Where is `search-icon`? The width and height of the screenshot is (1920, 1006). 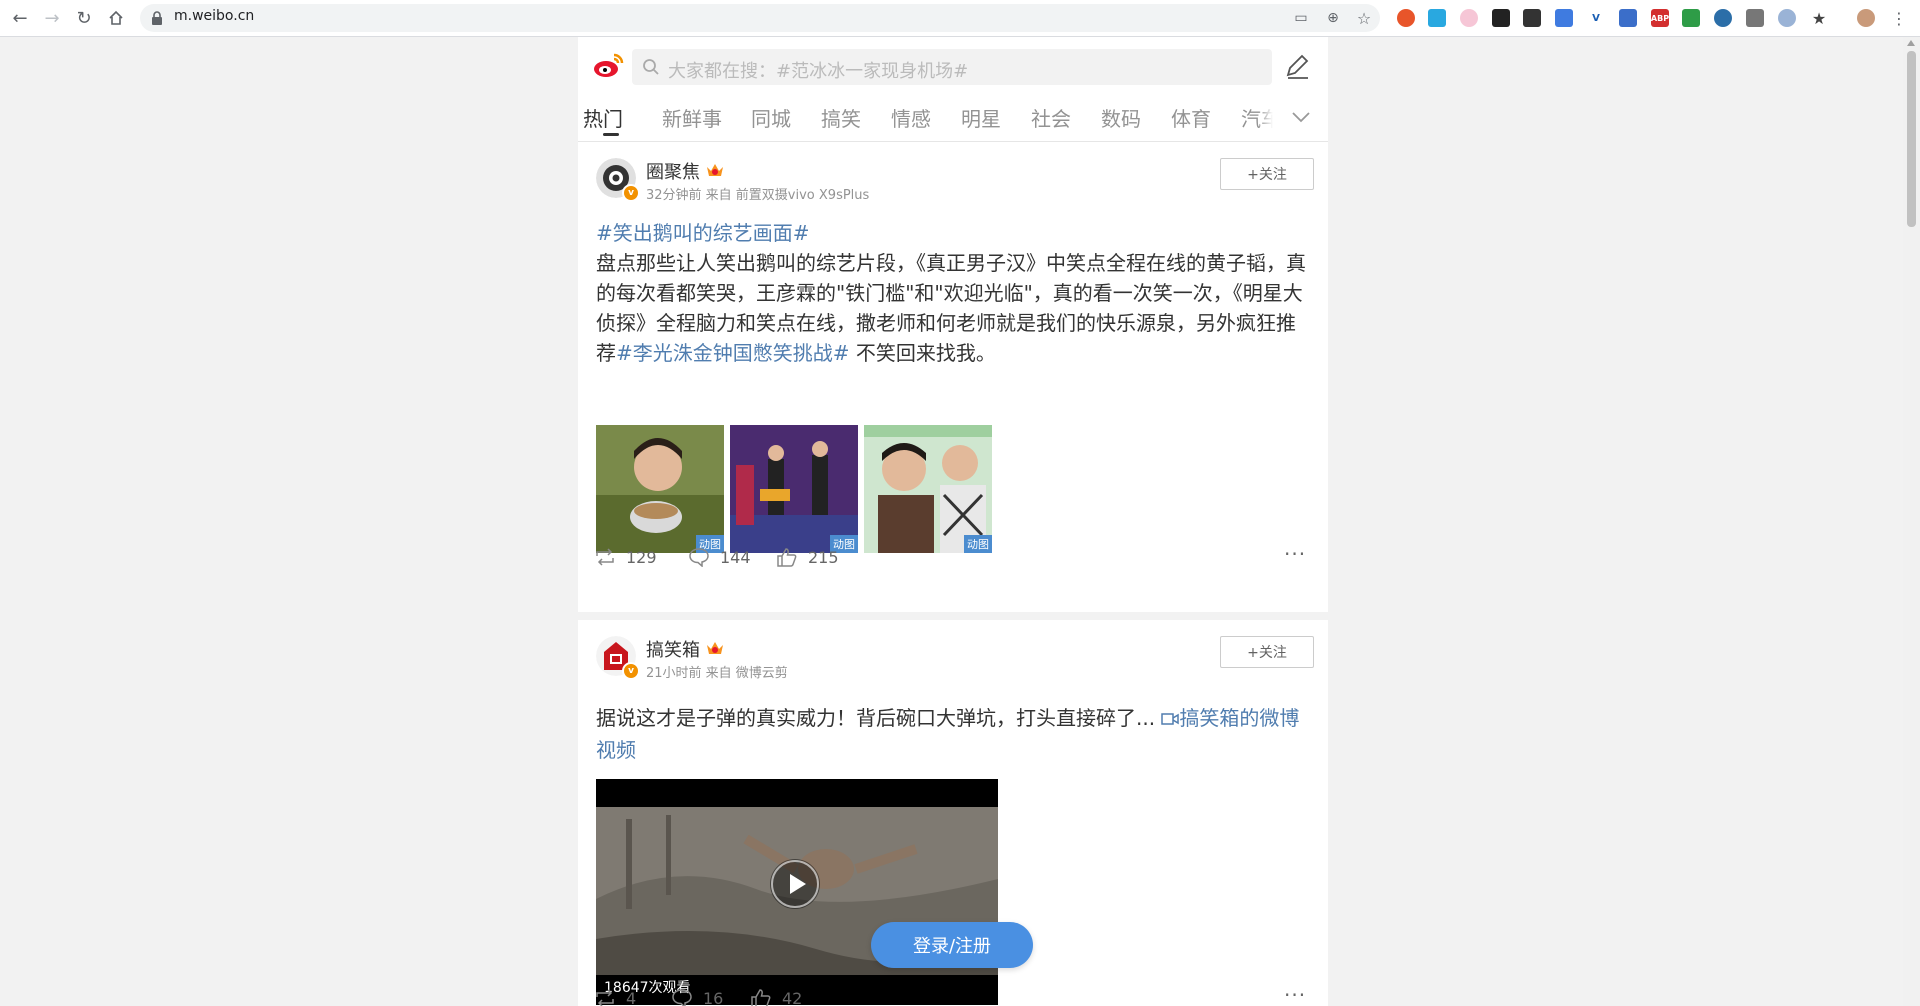 search-icon is located at coordinates (651, 67).